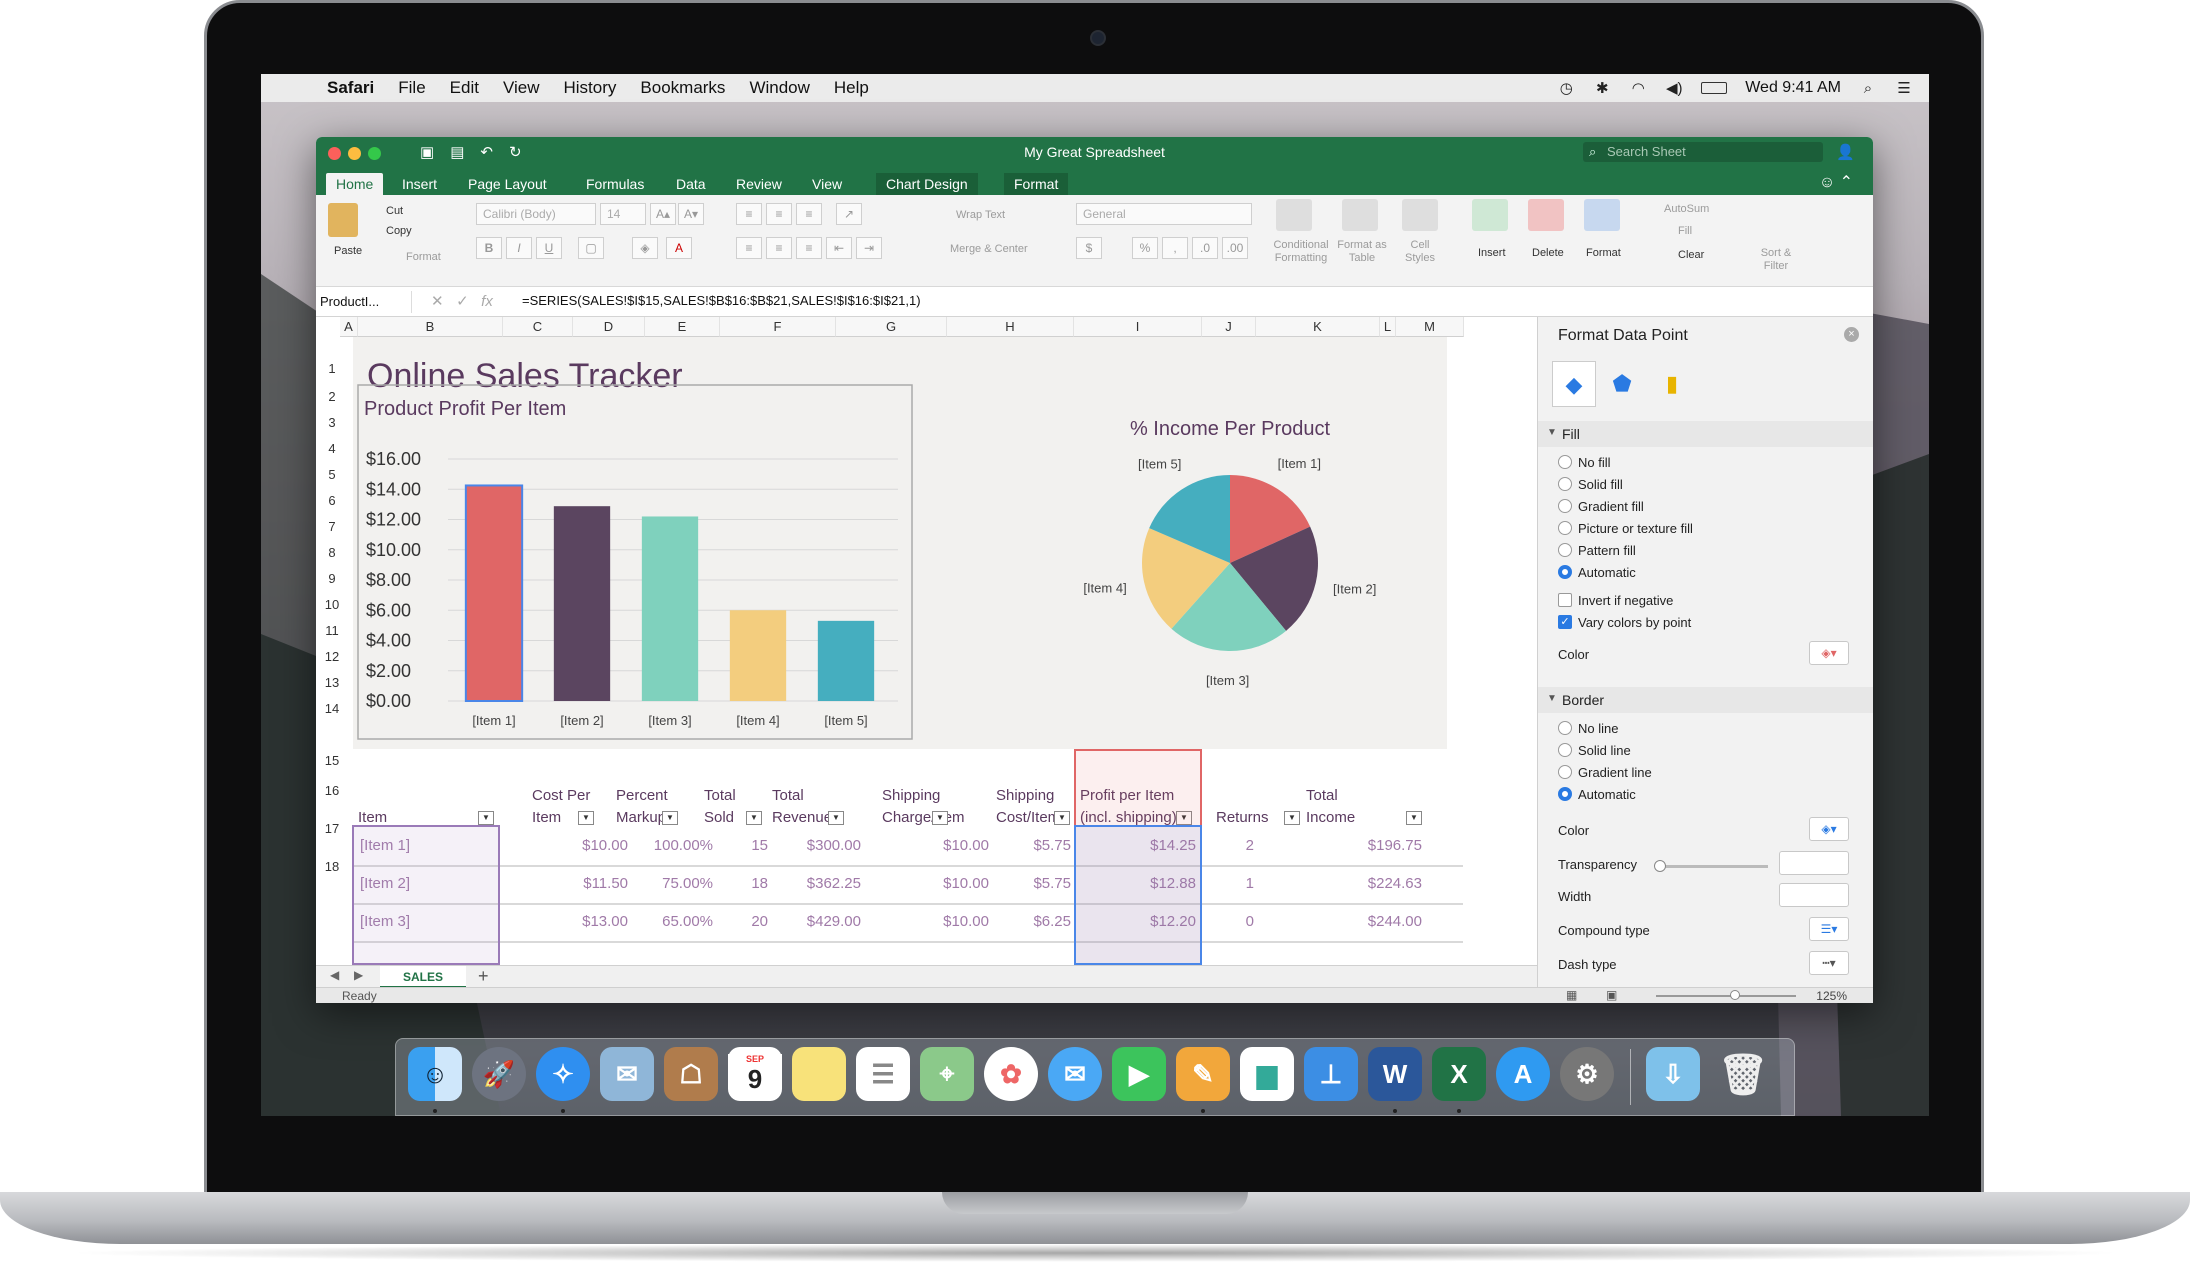 This screenshot has width=2190, height=1280. What do you see at coordinates (1459, 1074) in the screenshot?
I see `excel-icon: X` at bounding box center [1459, 1074].